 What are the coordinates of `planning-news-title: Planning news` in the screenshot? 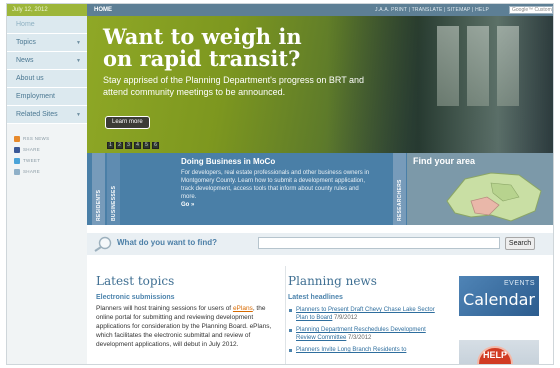 It's located at (332, 281).